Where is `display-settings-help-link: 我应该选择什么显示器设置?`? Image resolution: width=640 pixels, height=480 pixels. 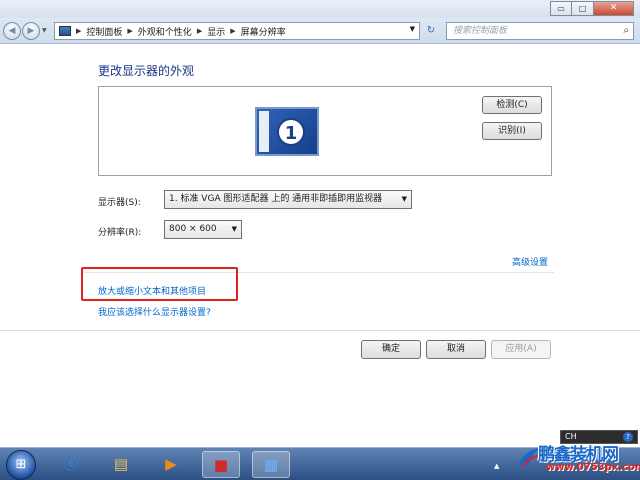 display-settings-help-link: 我应该选择什么显示器设置? is located at coordinates (154, 311).